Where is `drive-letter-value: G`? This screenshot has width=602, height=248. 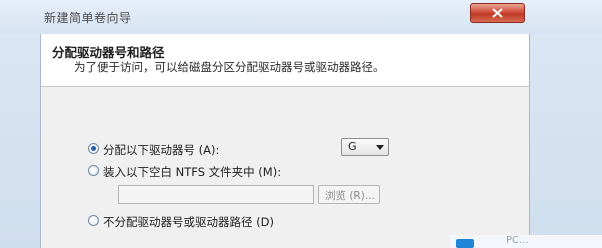 drive-letter-value: G is located at coordinates (352, 146).